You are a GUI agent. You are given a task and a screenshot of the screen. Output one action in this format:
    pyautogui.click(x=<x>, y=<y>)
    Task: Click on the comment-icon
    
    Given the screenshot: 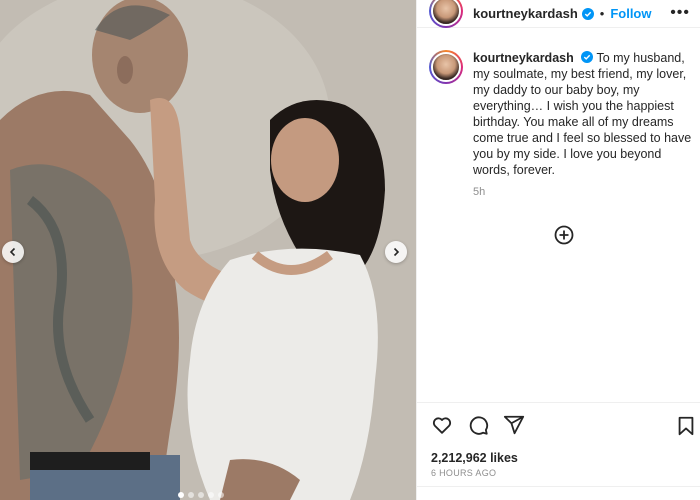 What is the action you would take?
    pyautogui.click(x=478, y=425)
    